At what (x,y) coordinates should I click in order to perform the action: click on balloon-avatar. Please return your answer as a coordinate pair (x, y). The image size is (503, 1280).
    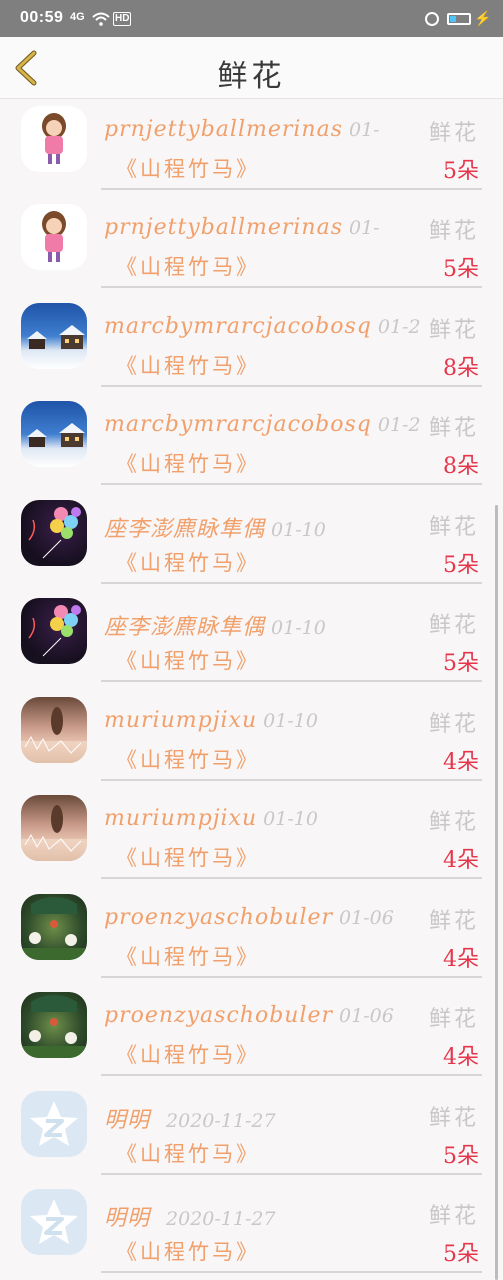
    Looking at the image, I should click on (54, 533).